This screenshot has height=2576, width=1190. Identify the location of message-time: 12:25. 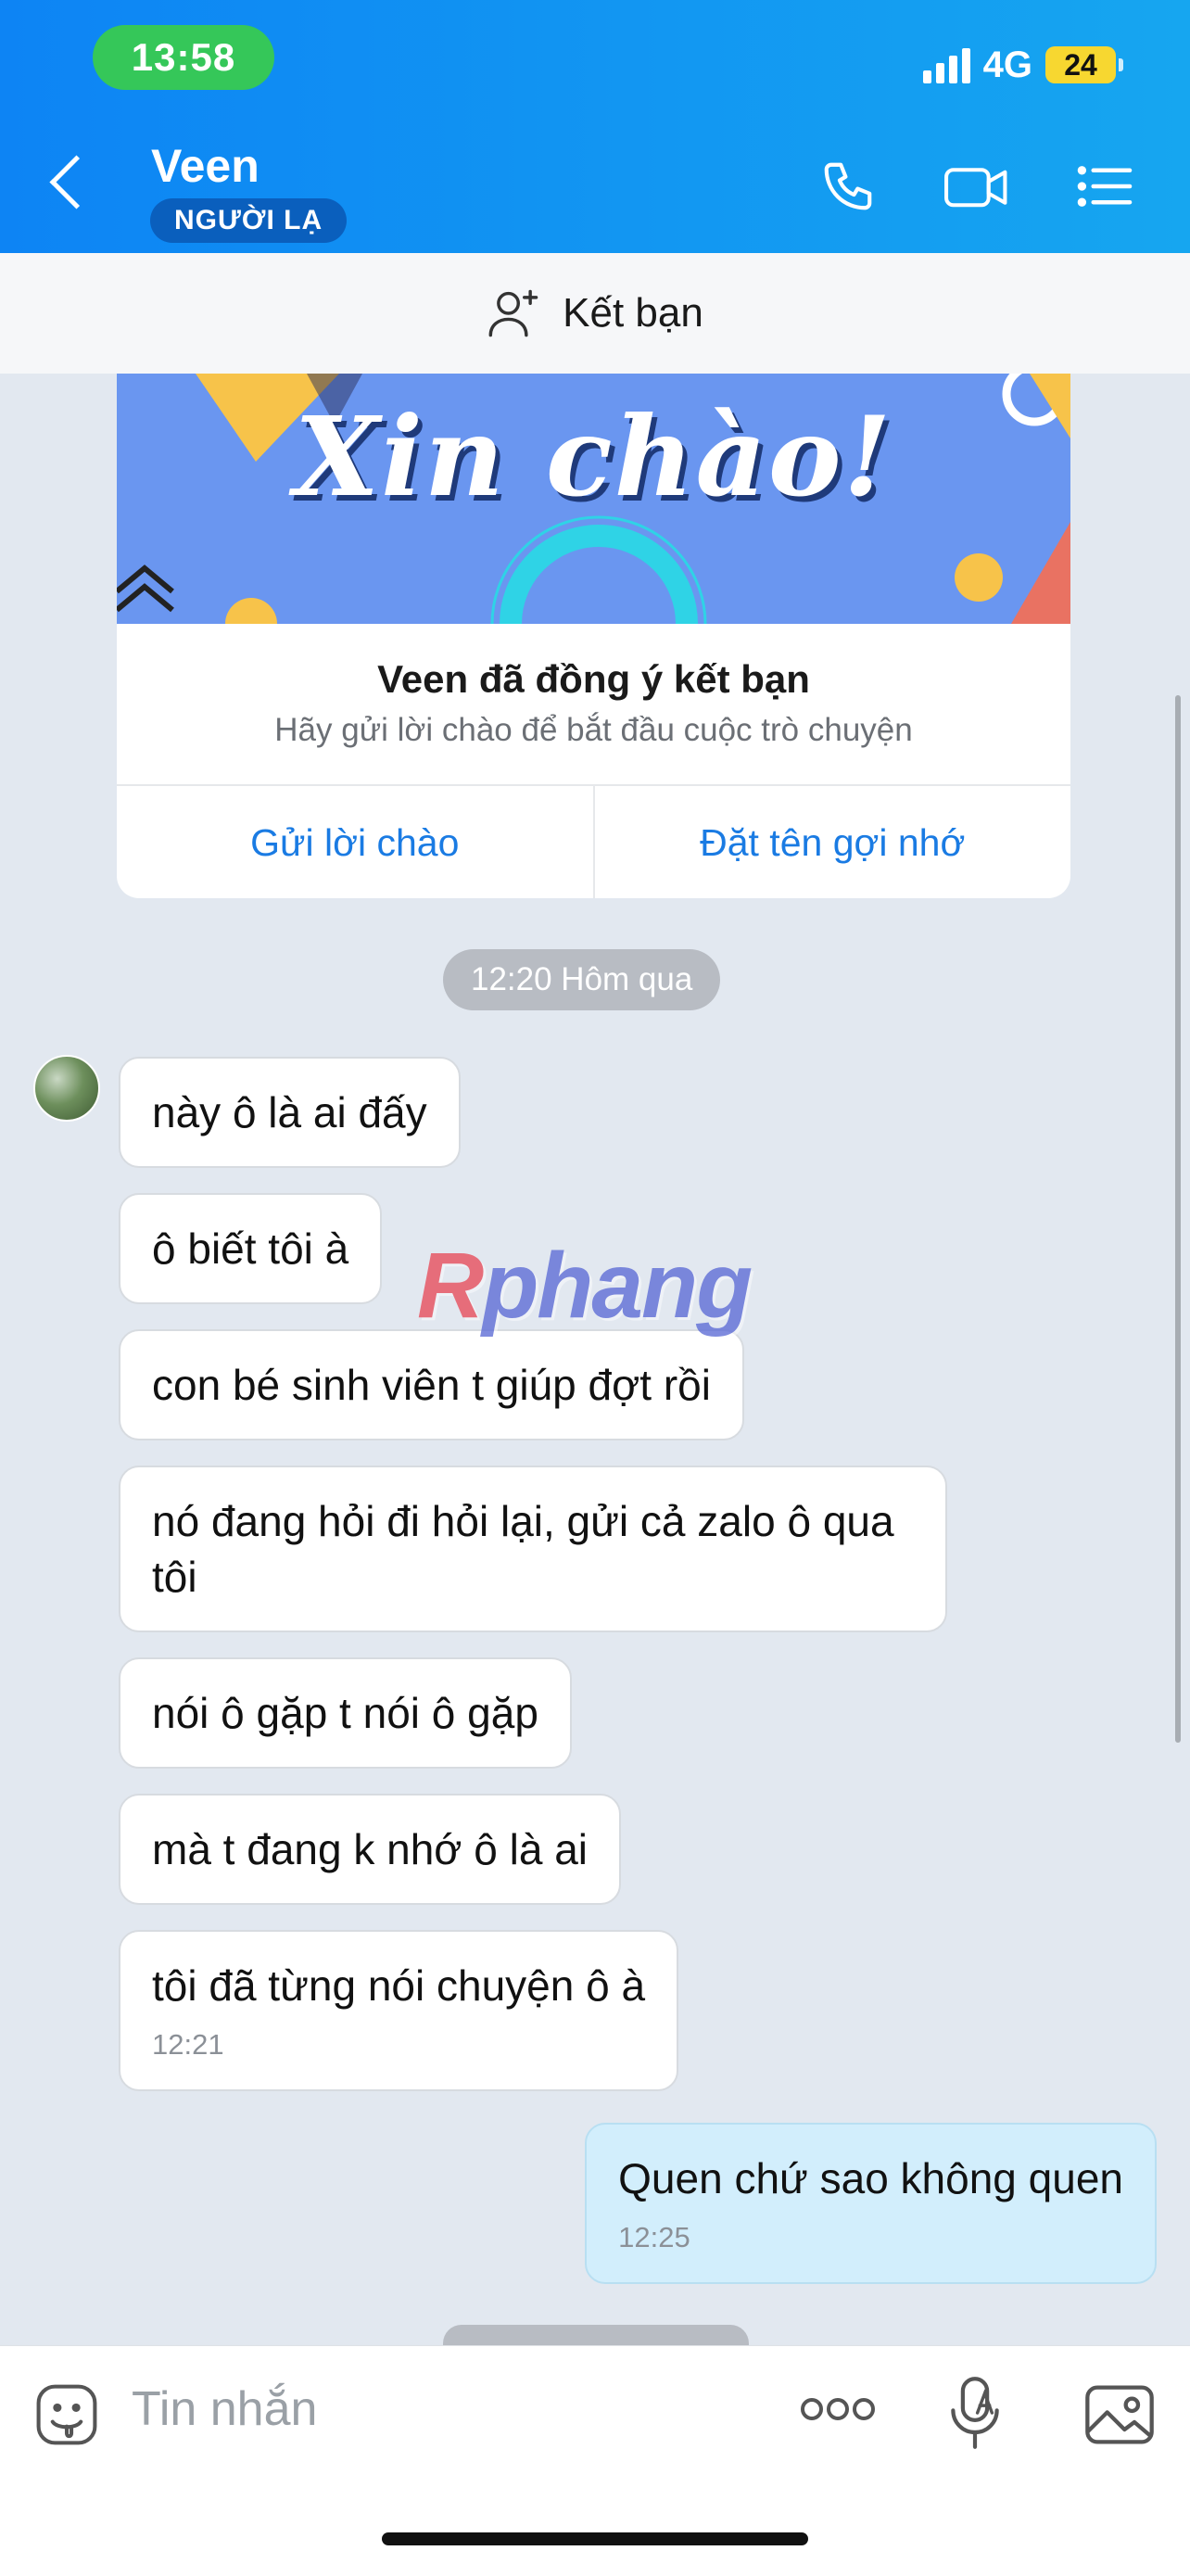
(654, 2237).